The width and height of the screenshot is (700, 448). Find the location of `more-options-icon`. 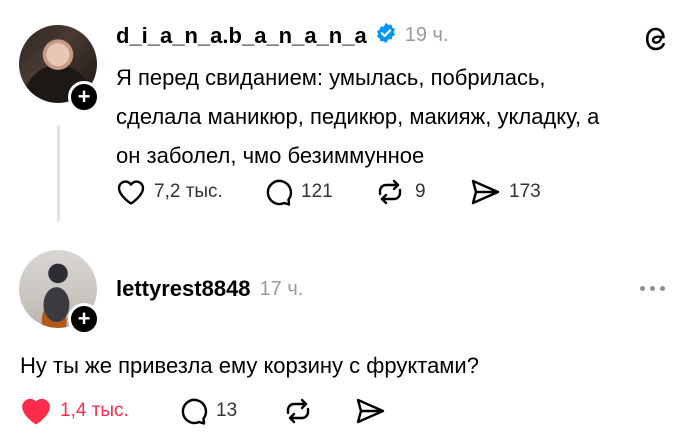

more-options-icon is located at coordinates (652, 288).